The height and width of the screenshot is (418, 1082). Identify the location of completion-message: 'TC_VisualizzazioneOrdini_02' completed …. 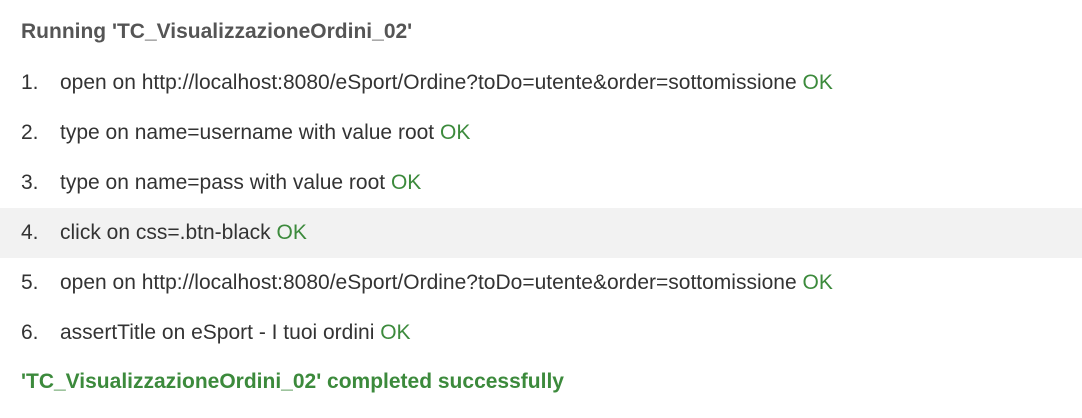
(292, 381).